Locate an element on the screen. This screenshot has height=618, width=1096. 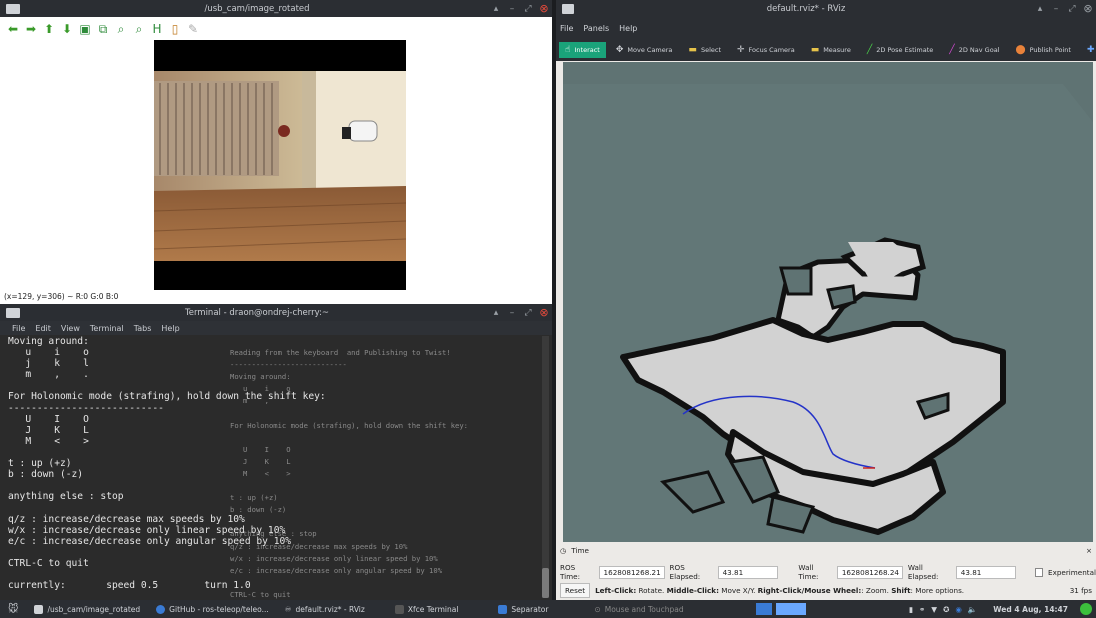
ros-elapsed-field: 43.81 is located at coordinates (747, 572).